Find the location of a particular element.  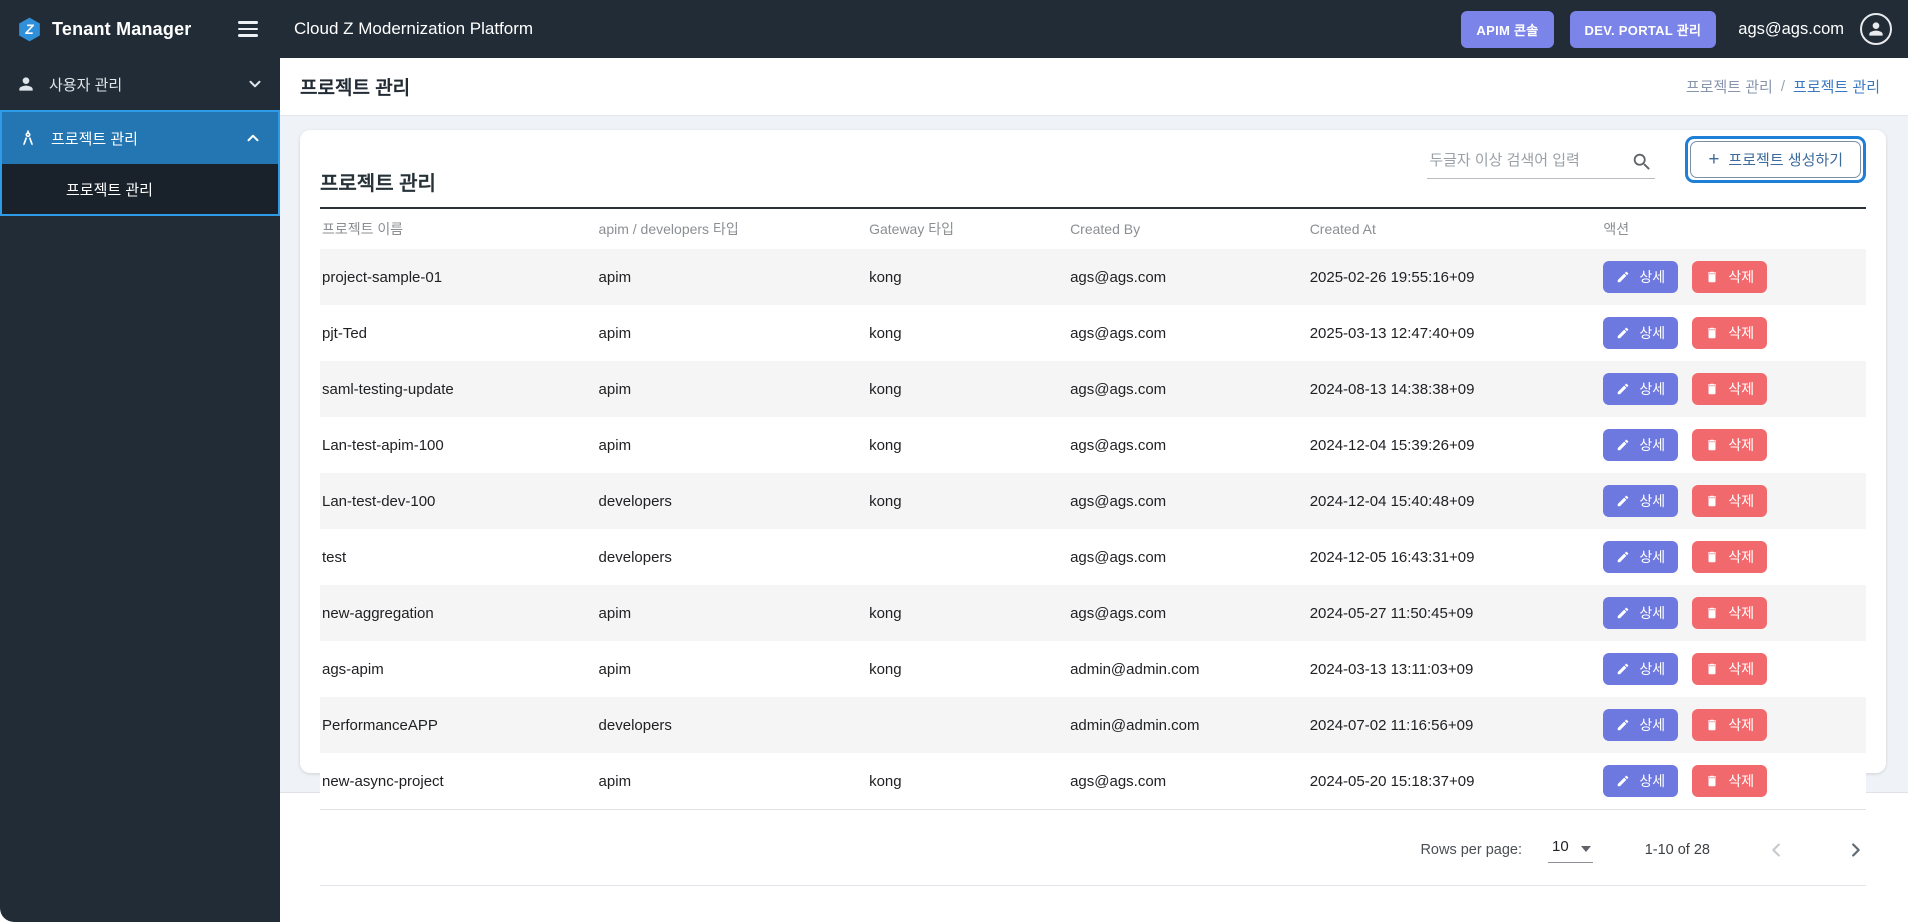

avatar-icon is located at coordinates (1876, 29).